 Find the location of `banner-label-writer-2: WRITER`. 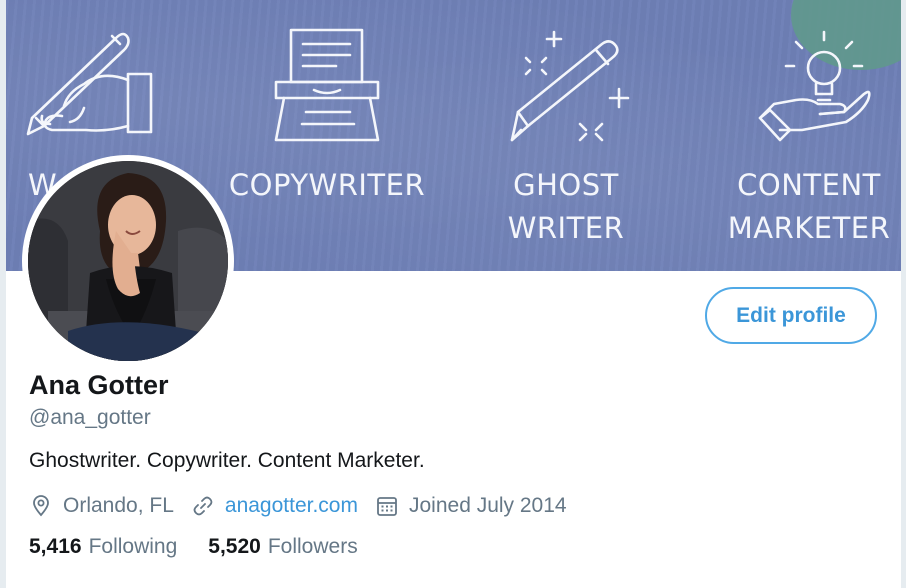

banner-label-writer-2: WRITER is located at coordinates (566, 228).